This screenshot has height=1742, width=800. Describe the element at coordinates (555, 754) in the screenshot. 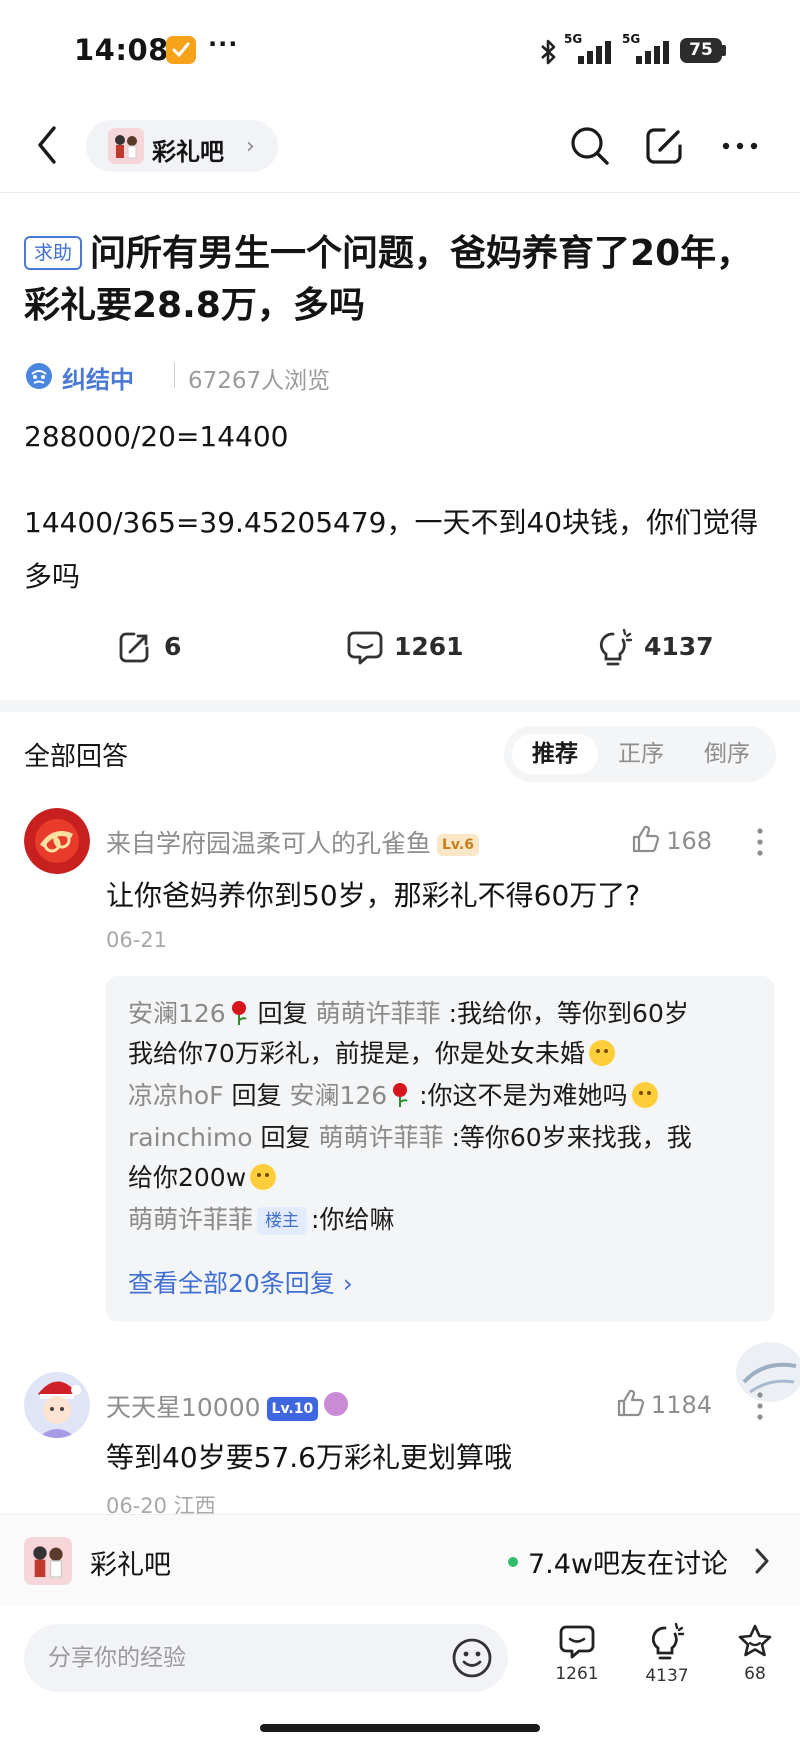

I see `sort-recommended-tab: 推荐` at that location.